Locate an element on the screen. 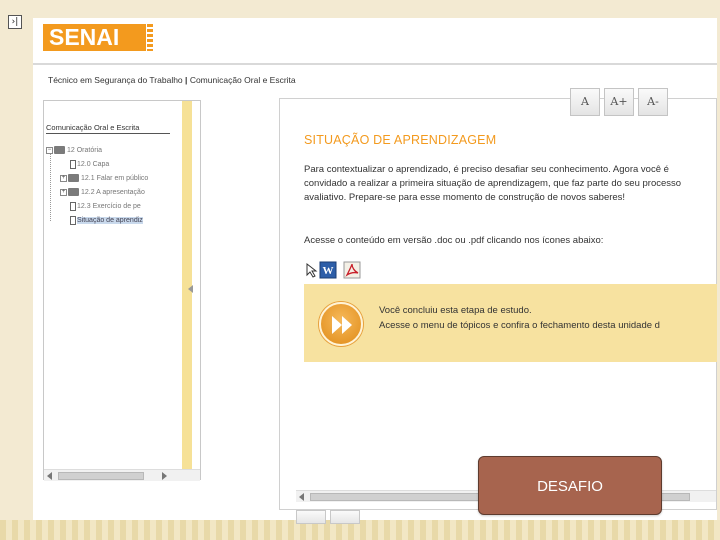 The image size is (720, 540). font-reset-button: A is located at coordinates (585, 102).